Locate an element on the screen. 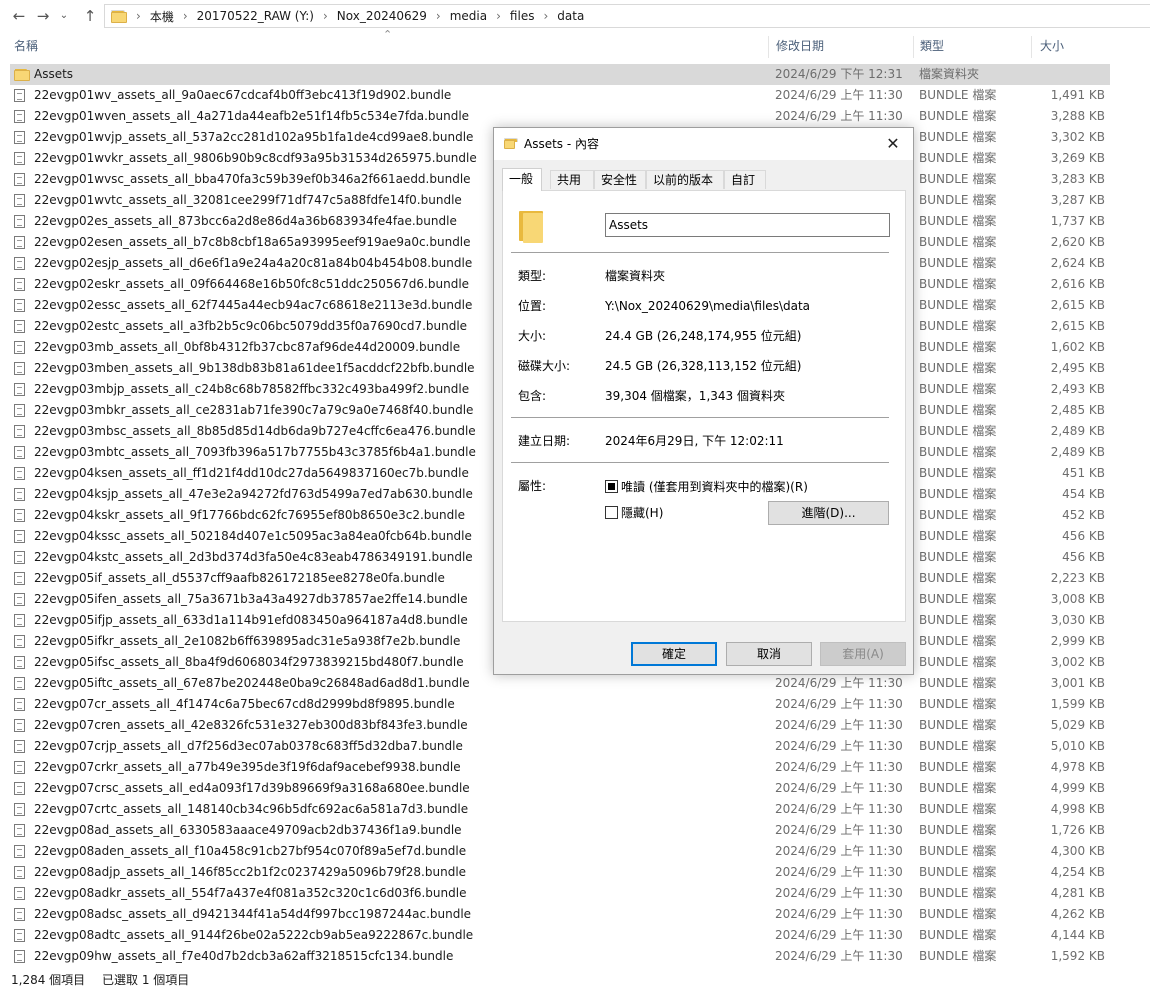 Image resolution: width=1150 pixels, height=992 pixels. file-size: 2,615 KB is located at coordinates (1077, 326).